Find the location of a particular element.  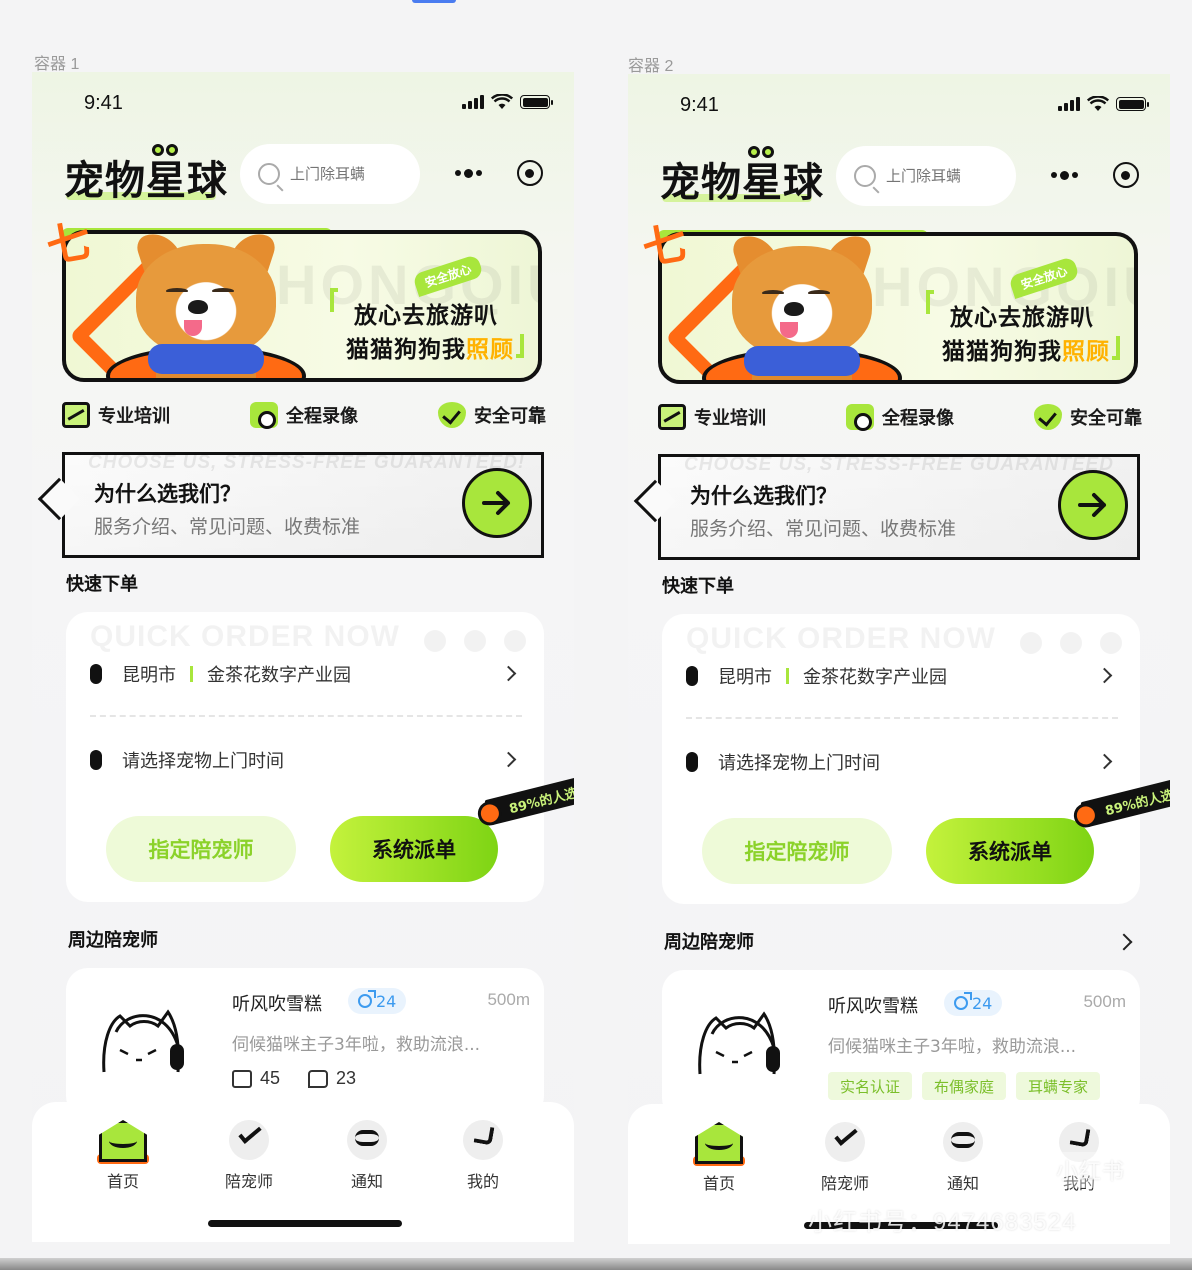

feature-training: 专业培训 is located at coordinates (116, 415).